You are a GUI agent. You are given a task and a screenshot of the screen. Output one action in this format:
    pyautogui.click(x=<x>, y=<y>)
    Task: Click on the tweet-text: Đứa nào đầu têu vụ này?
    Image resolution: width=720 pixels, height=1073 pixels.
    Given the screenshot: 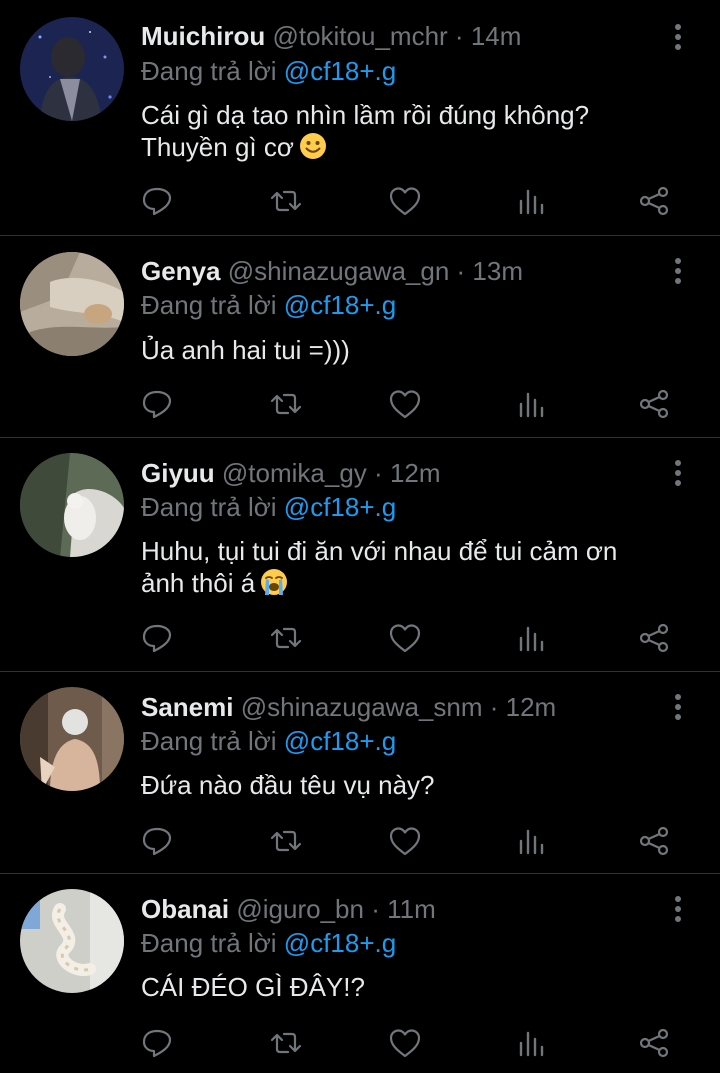 What is the action you would take?
    pyautogui.click(x=411, y=785)
    